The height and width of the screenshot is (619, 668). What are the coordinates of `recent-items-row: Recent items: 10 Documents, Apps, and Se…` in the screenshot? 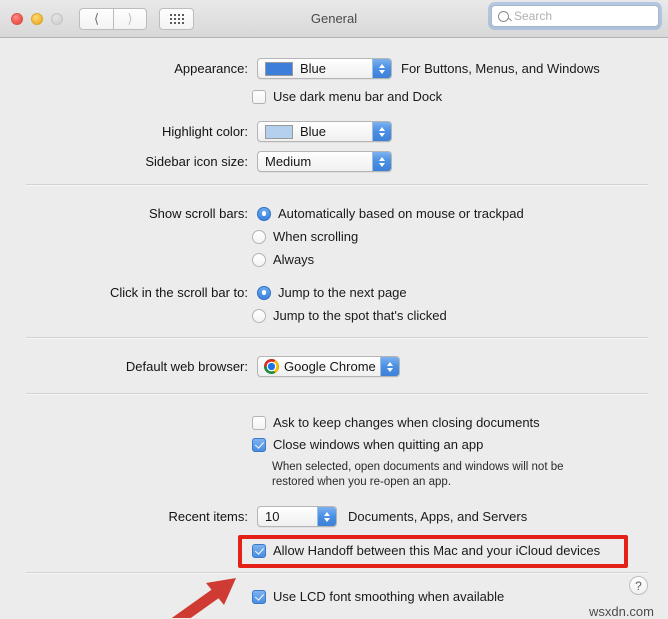 It's located at (322, 516).